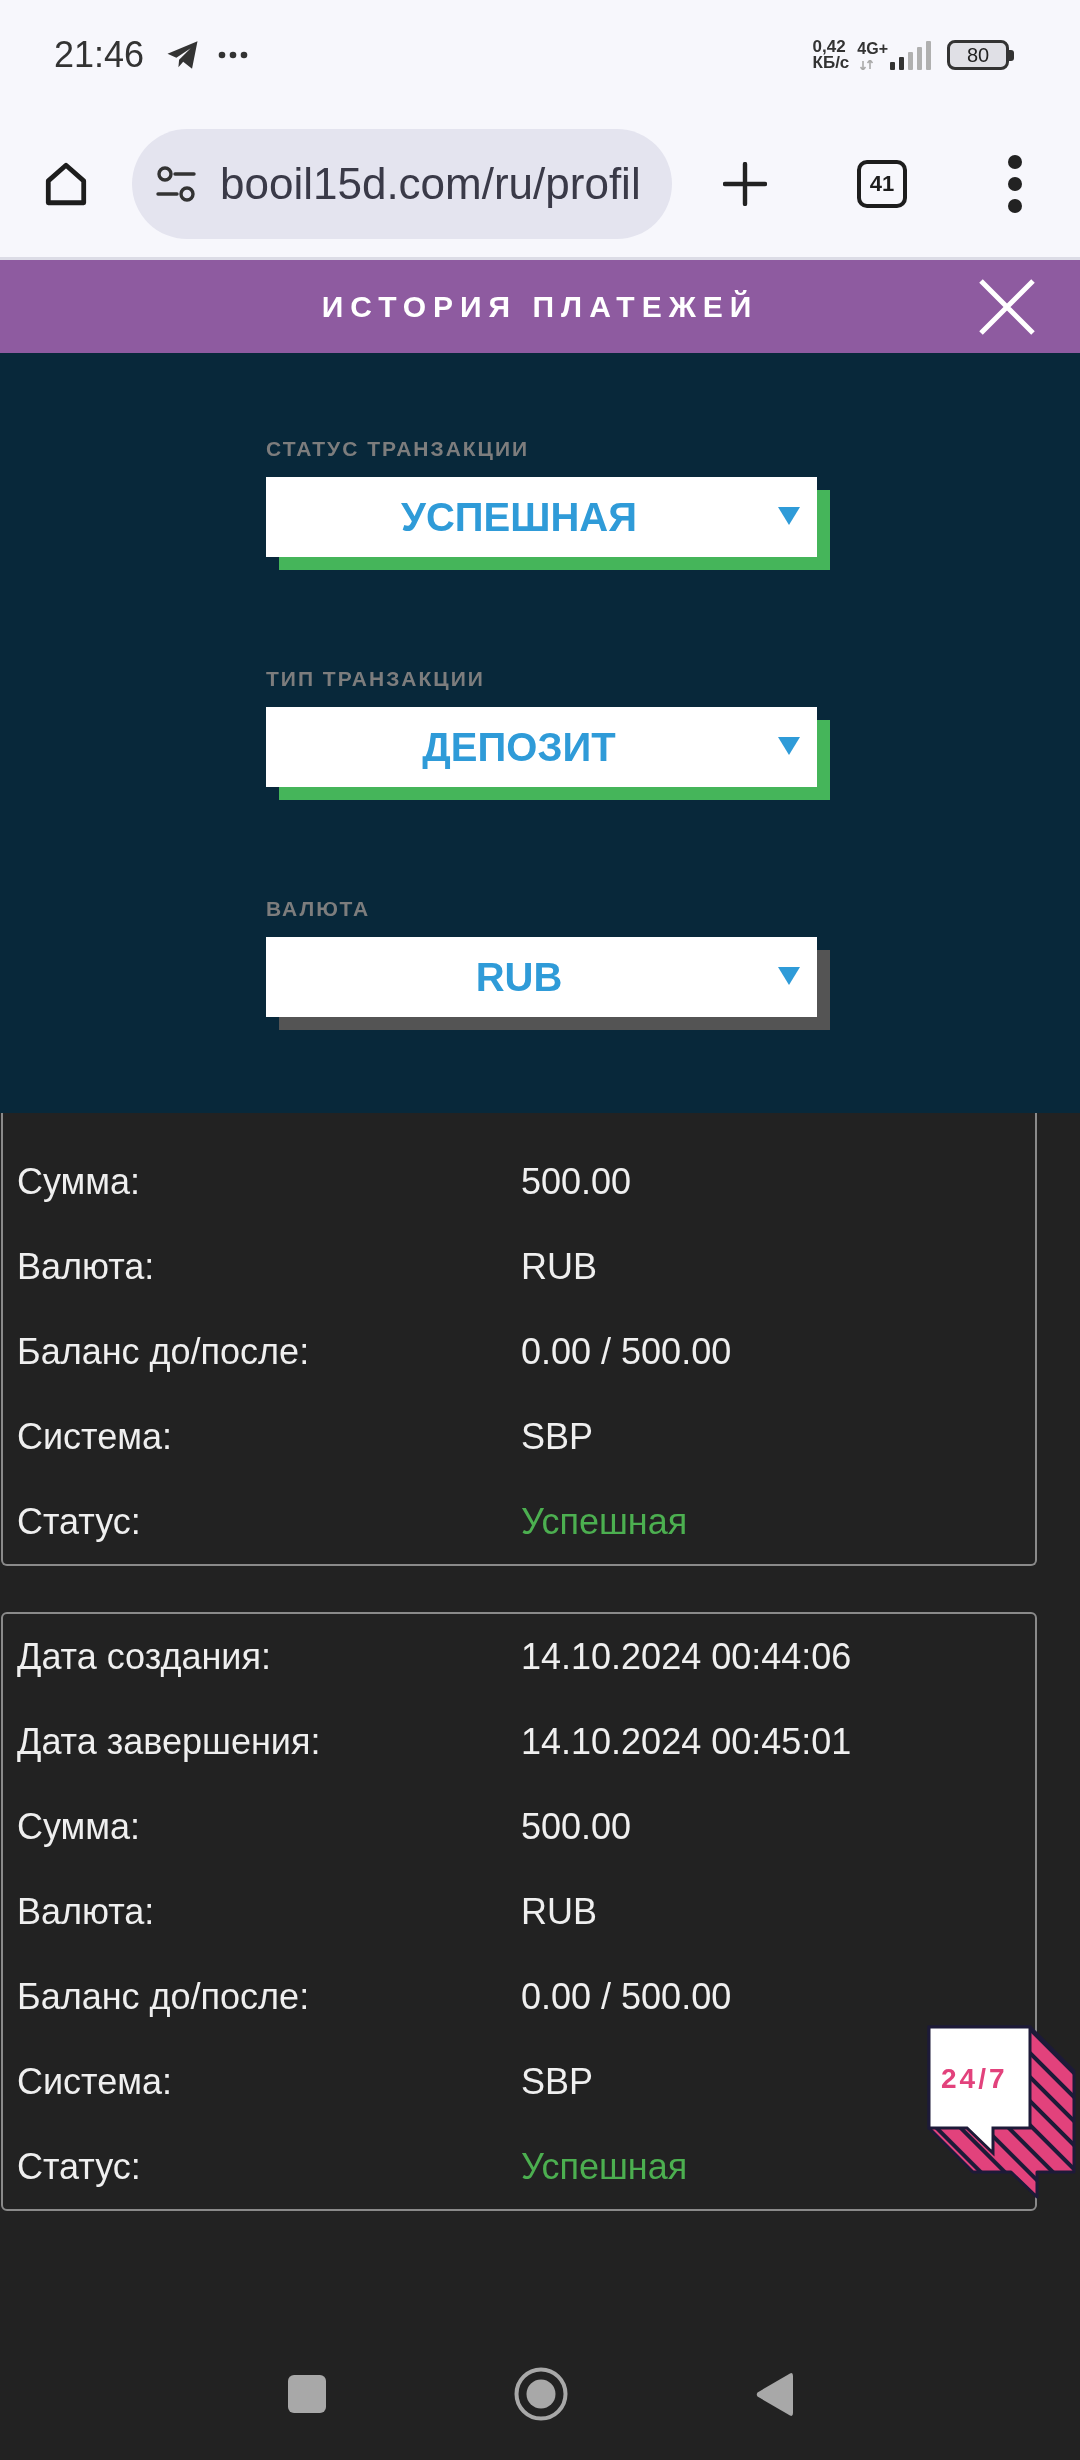 The width and height of the screenshot is (1080, 2460). I want to click on field-label: Дата завершения:, so click(169, 1741).